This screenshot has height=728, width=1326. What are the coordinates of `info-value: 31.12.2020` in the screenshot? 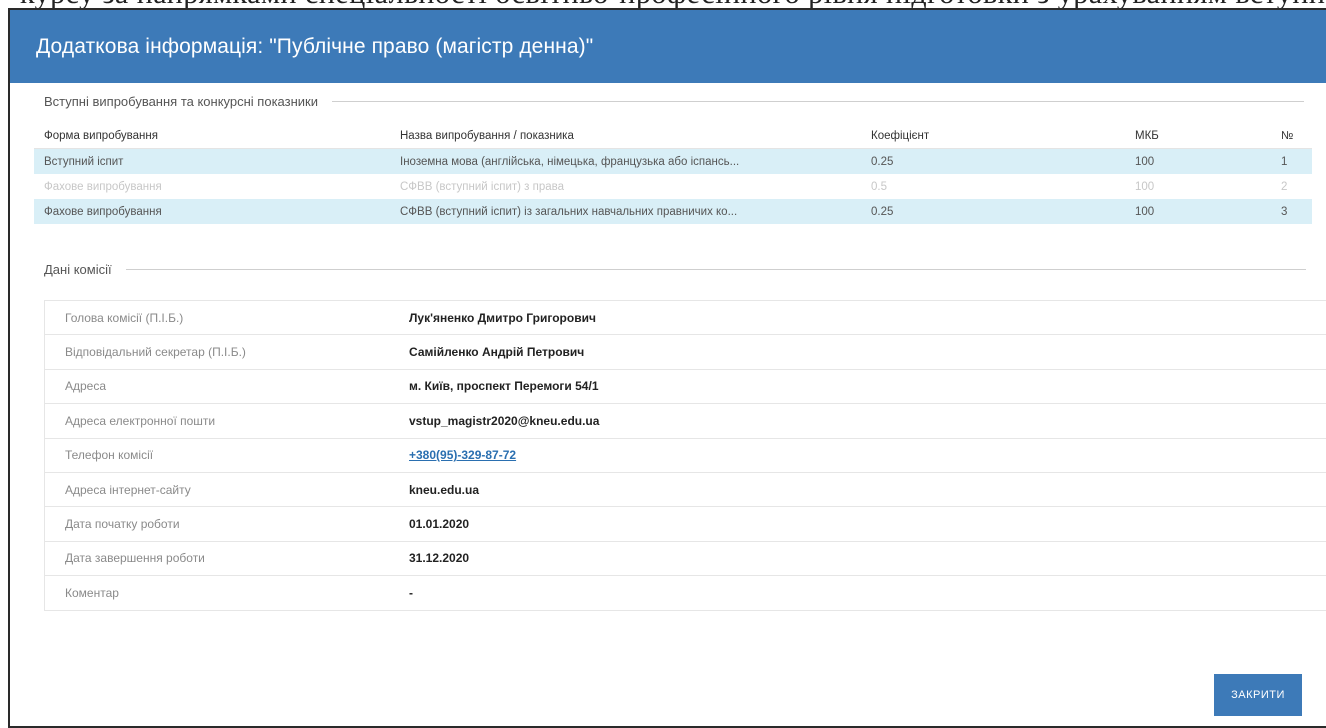 It's located at (854, 558).